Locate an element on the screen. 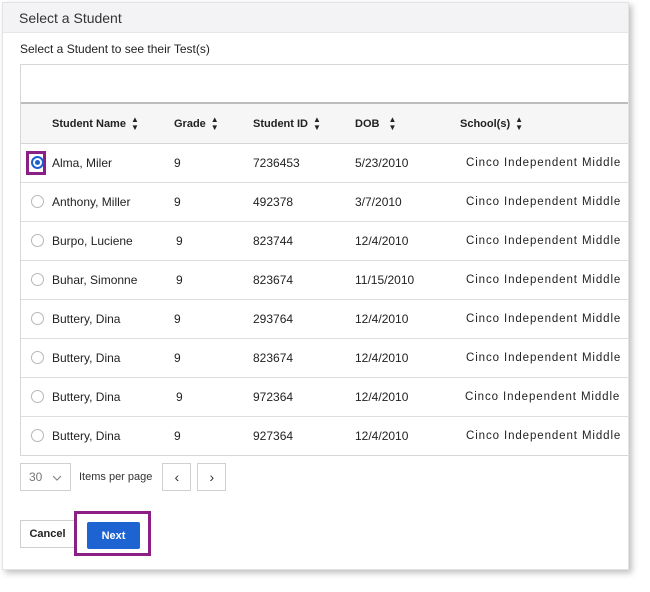 Image resolution: width=650 pixels, height=592 pixels. items-per-page-select: 30 is located at coordinates (45, 477).